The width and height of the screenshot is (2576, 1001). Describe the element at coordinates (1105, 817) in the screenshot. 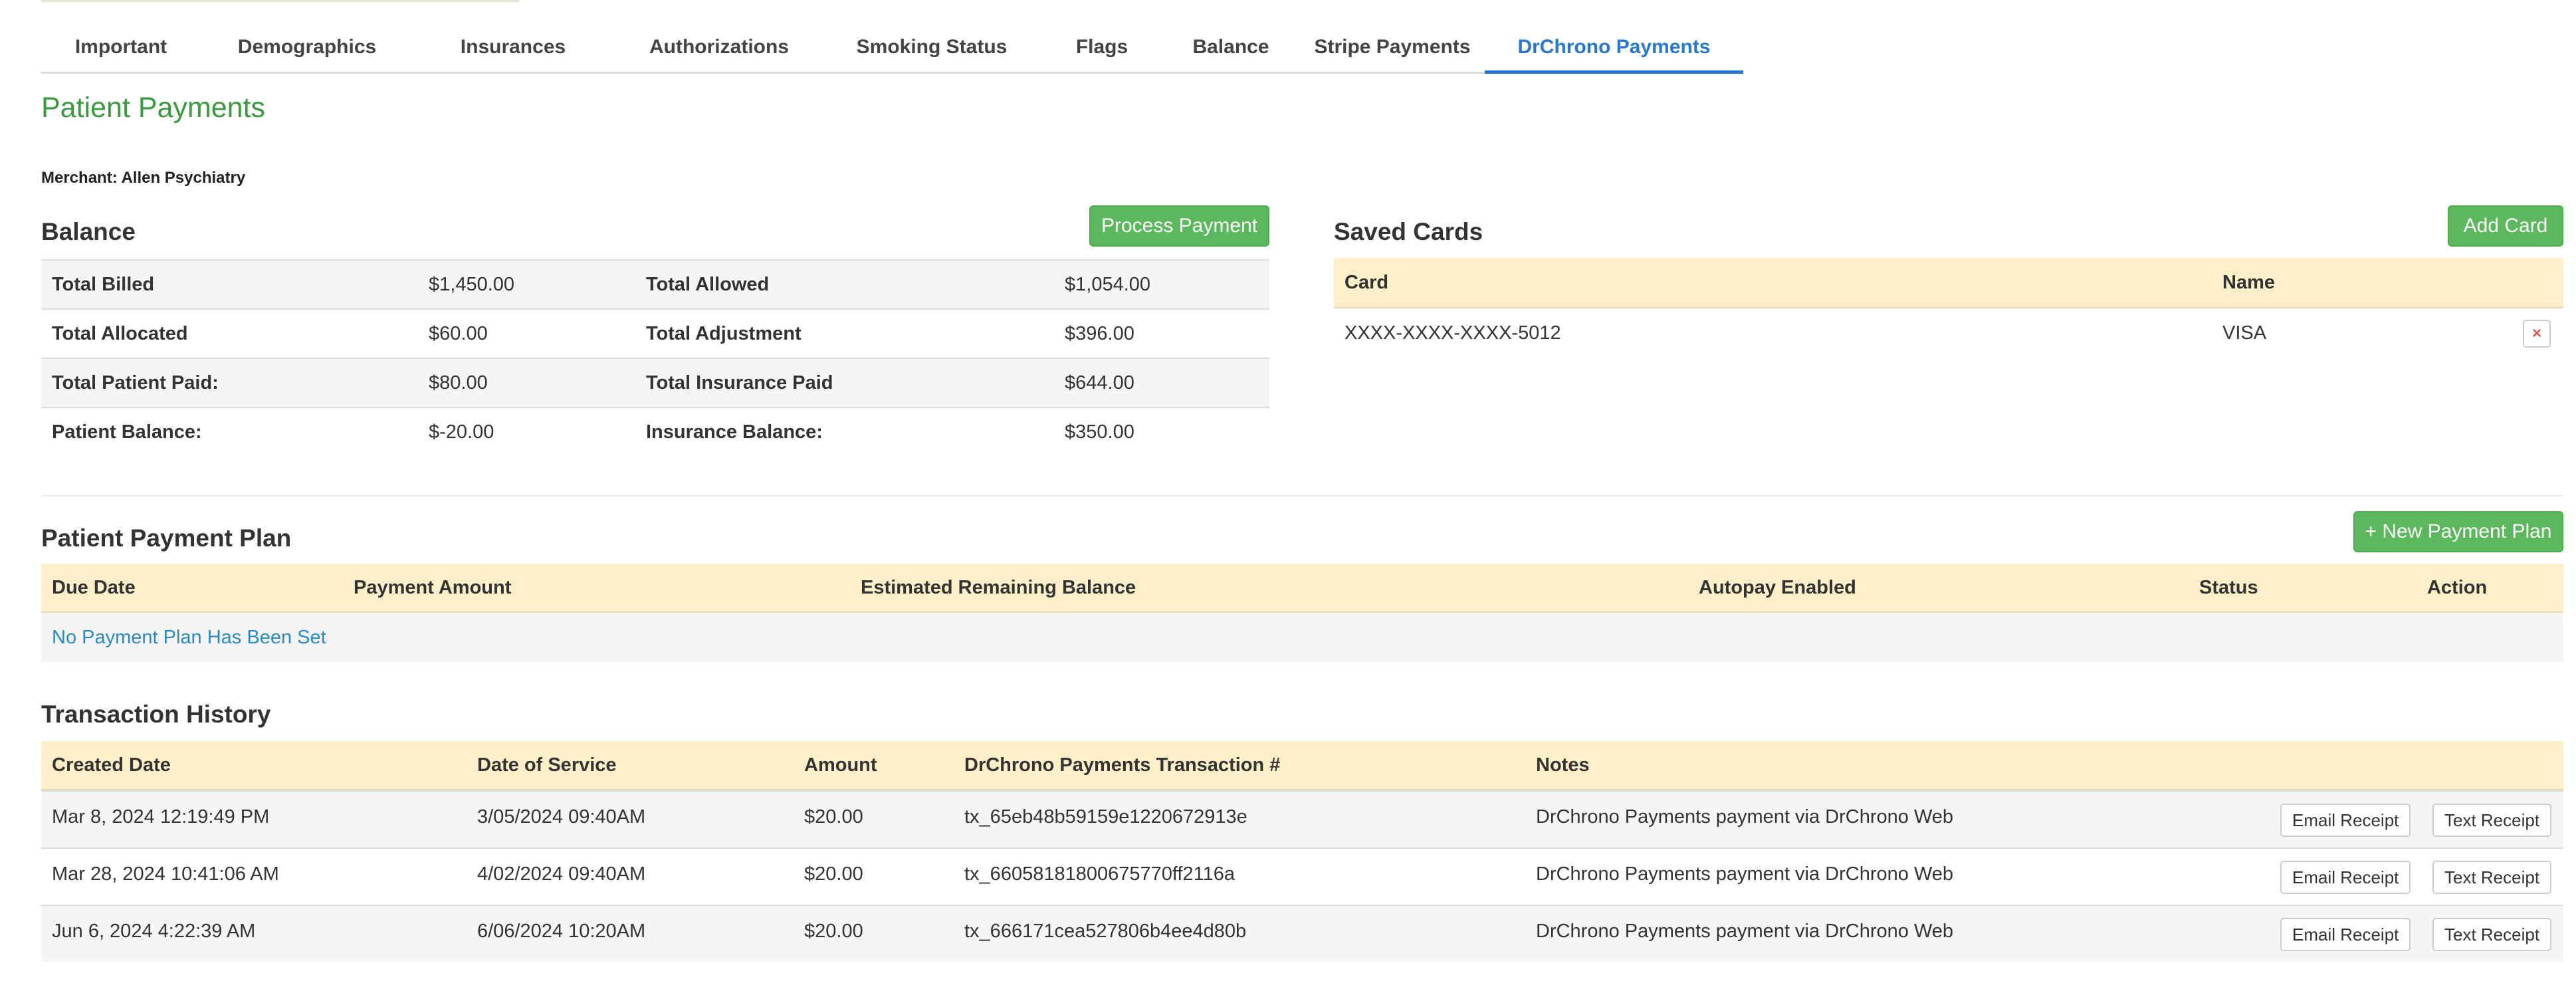

I see `transaction-number: tx_65eb48b59159e1220672913e` at that location.